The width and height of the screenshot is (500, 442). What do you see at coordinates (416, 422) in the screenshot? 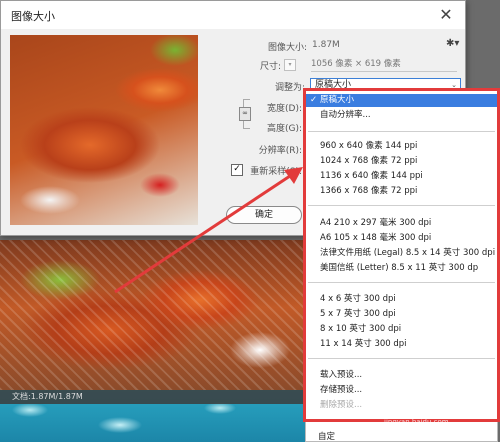
I see `watermark-url: jingyan.baidu.com` at bounding box center [416, 422].